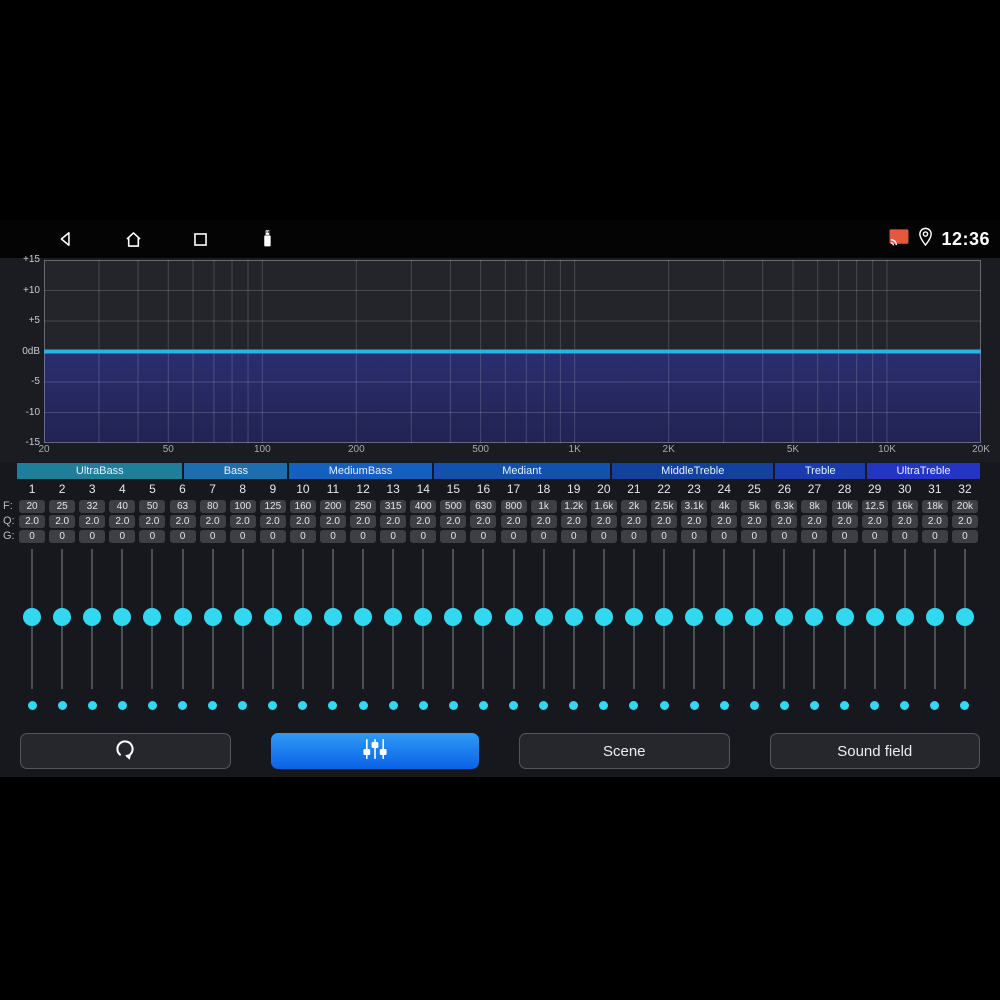 This screenshot has width=1000, height=1000. I want to click on band-frequency-chip: 32, so click(92, 506).